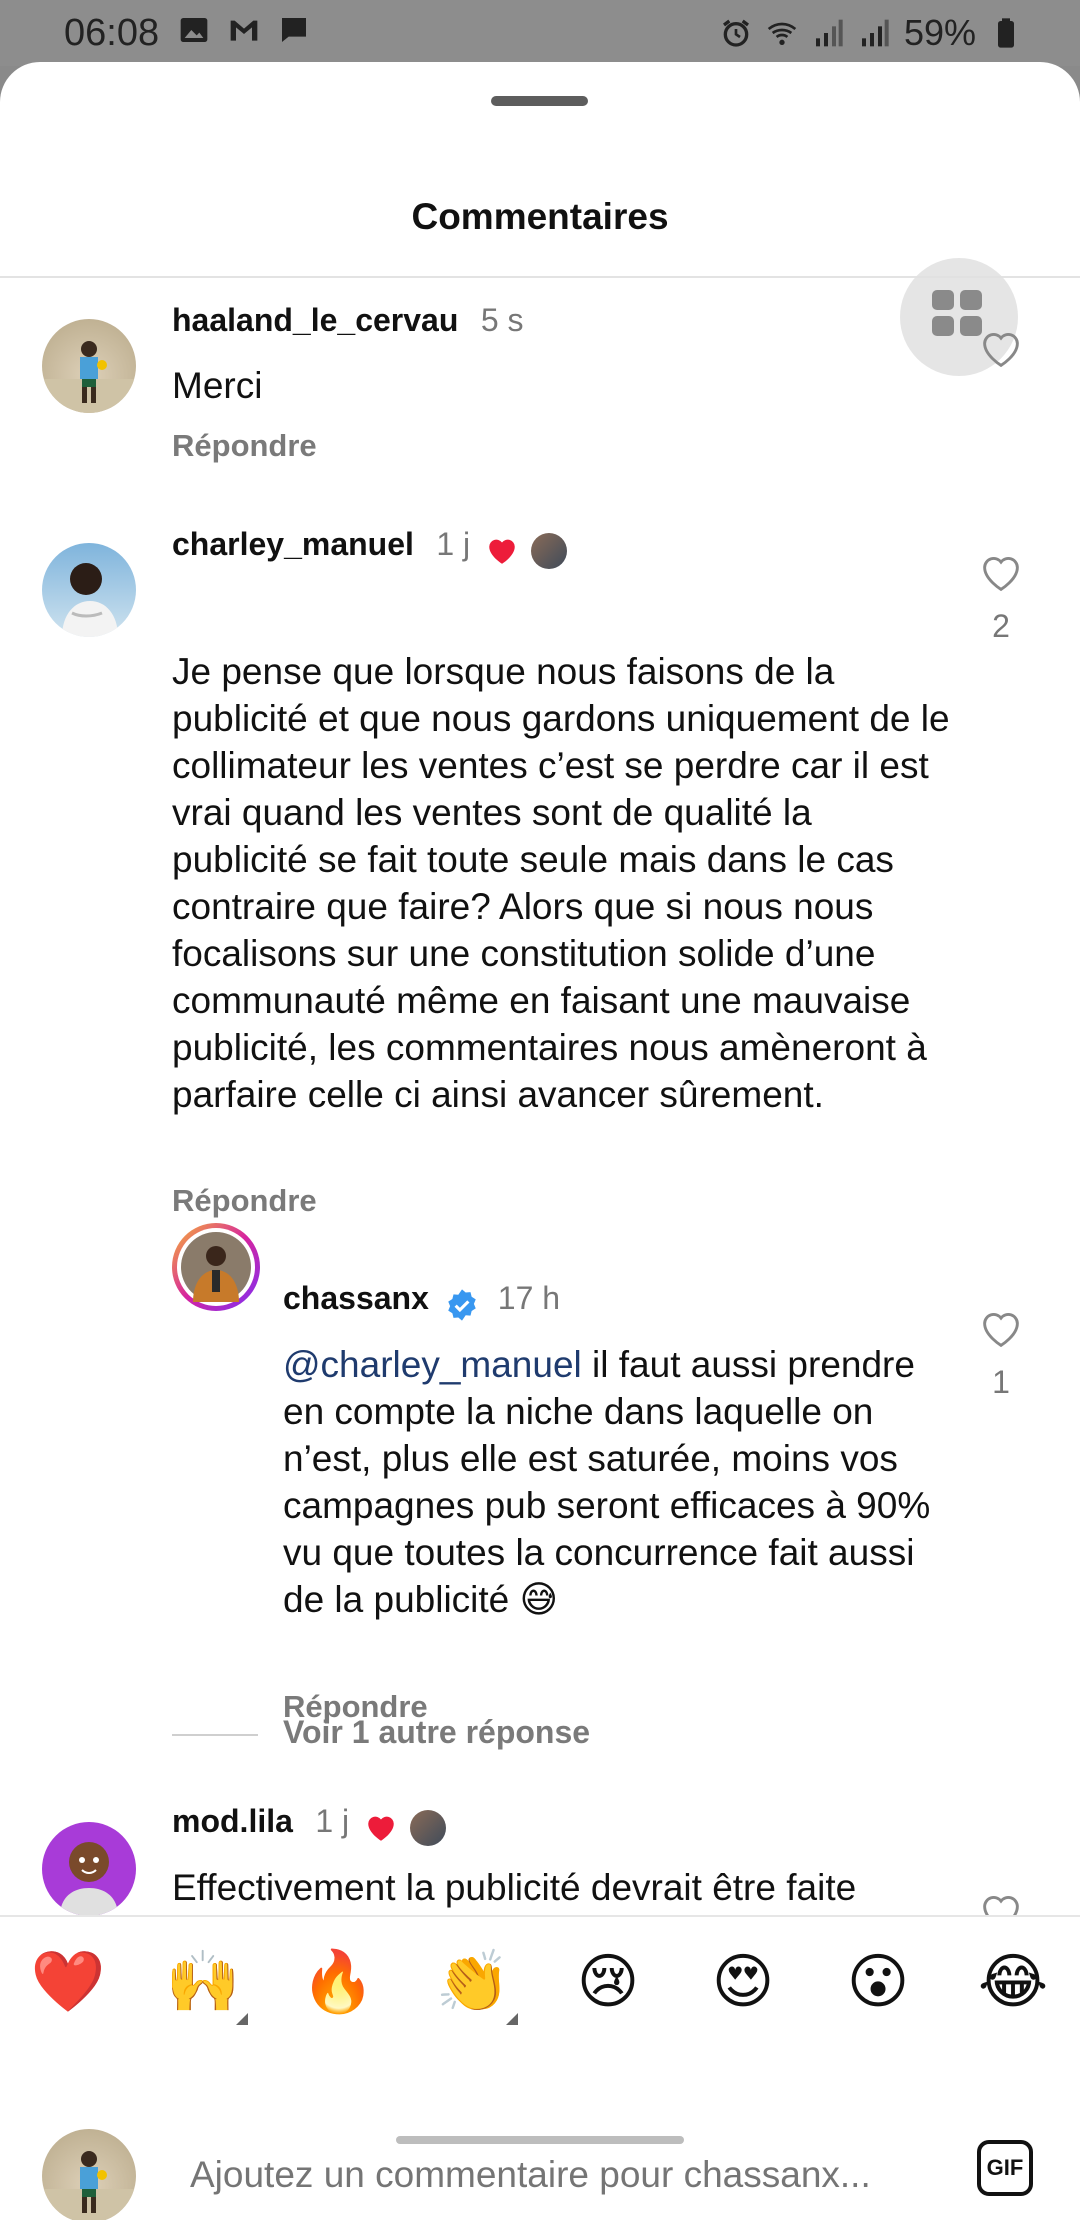  I want to click on emoji-clapping: 👏, so click(473, 1982).